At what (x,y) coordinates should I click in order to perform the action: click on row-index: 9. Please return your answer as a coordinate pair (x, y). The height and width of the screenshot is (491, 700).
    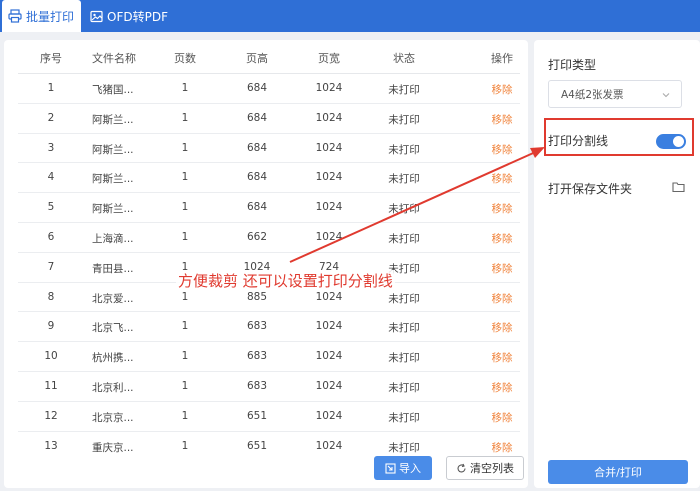
    Looking at the image, I should click on (51, 326).